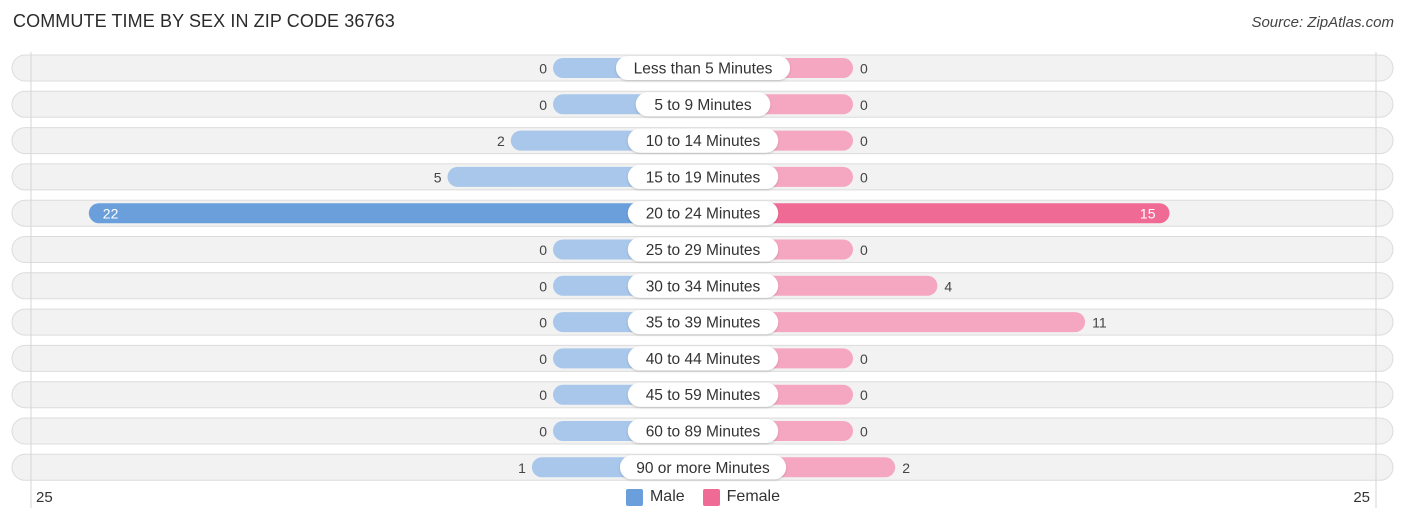 This screenshot has width=1406, height=523. Describe the element at coordinates (711, 497) in the screenshot. I see `legend-swatch-female` at that location.